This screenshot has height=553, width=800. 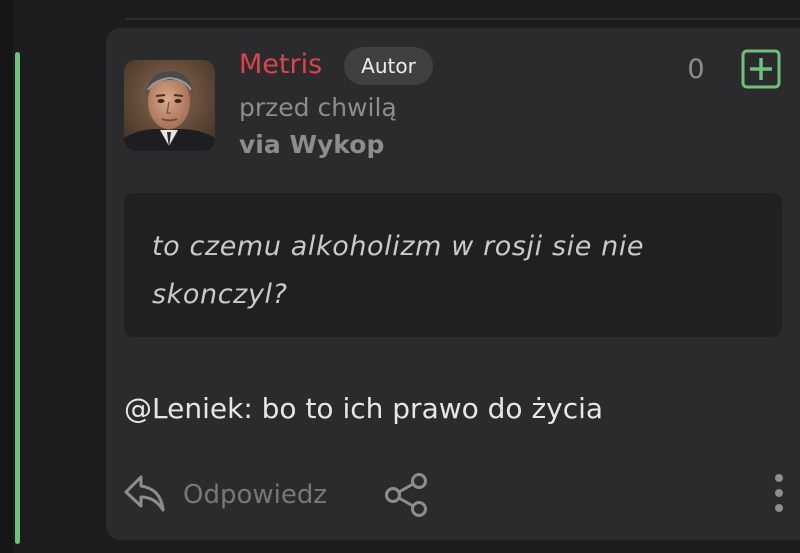 What do you see at coordinates (423, 408) in the screenshot?
I see `comment-text: : bo to ich prawo do życia` at bounding box center [423, 408].